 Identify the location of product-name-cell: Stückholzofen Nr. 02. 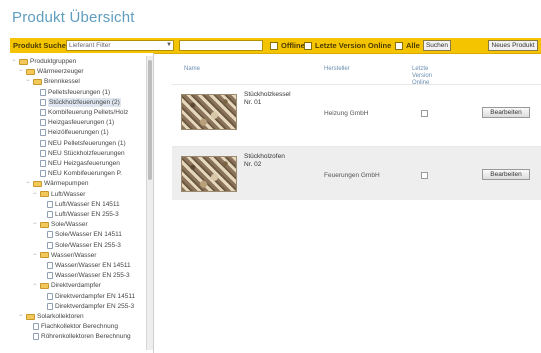
(264, 161).